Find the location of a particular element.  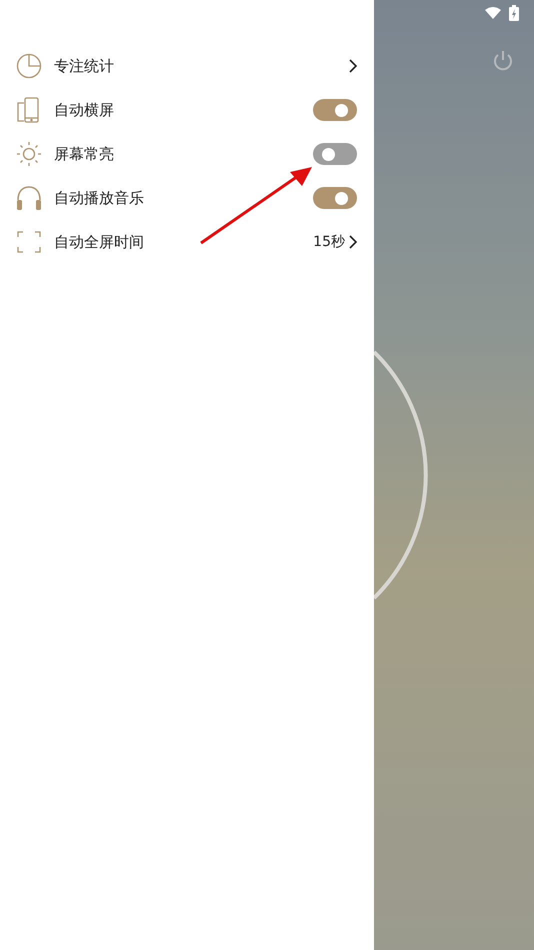

wifi-icon is located at coordinates (493, 13).